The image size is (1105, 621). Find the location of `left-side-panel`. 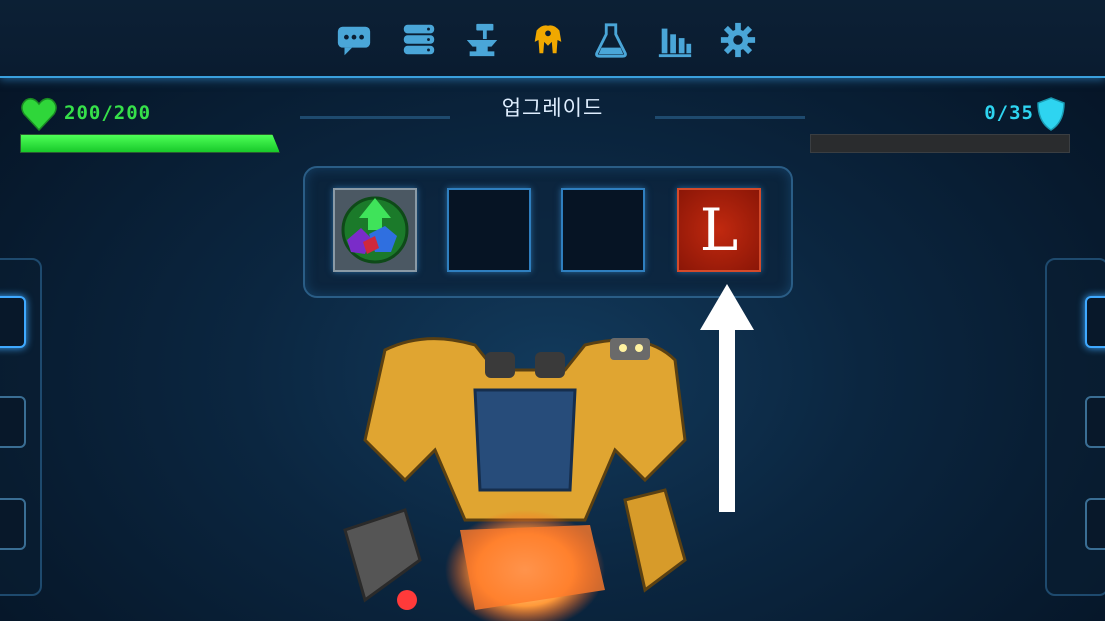

left-side-panel is located at coordinates (21, 427).